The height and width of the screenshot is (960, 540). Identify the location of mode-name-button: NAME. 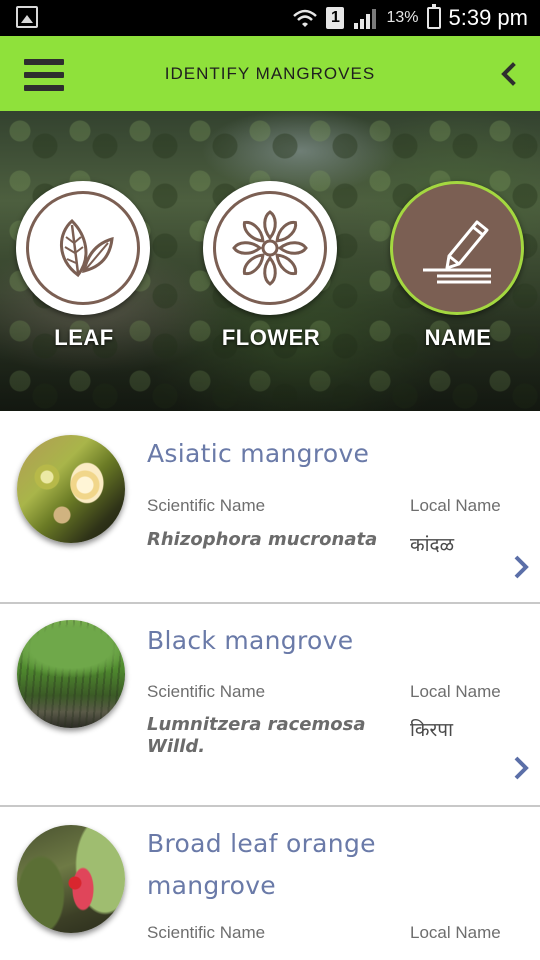
(458, 266).